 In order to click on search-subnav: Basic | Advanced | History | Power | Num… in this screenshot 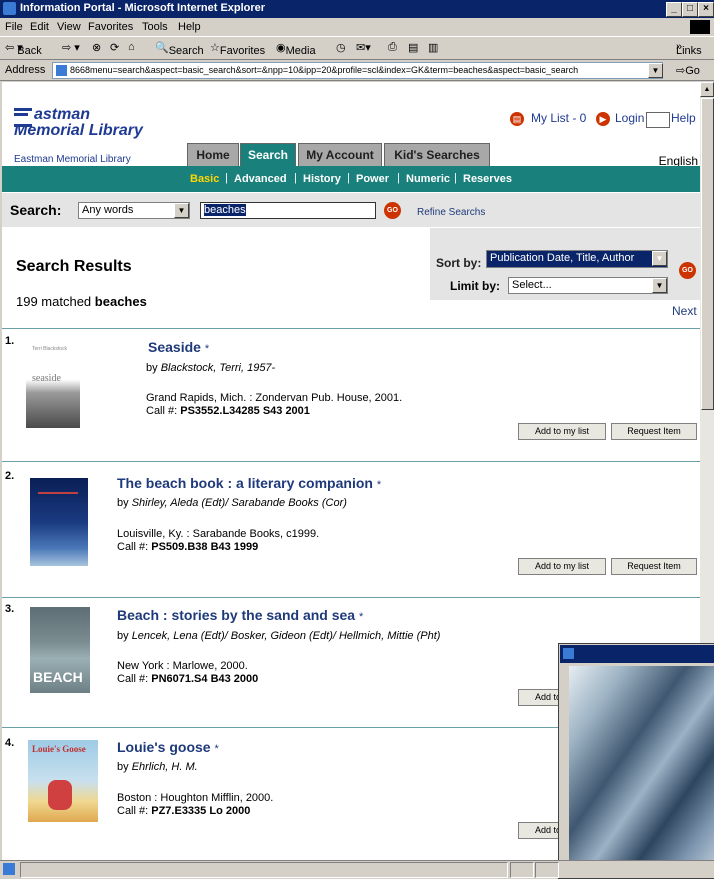, I will do `click(351, 179)`.